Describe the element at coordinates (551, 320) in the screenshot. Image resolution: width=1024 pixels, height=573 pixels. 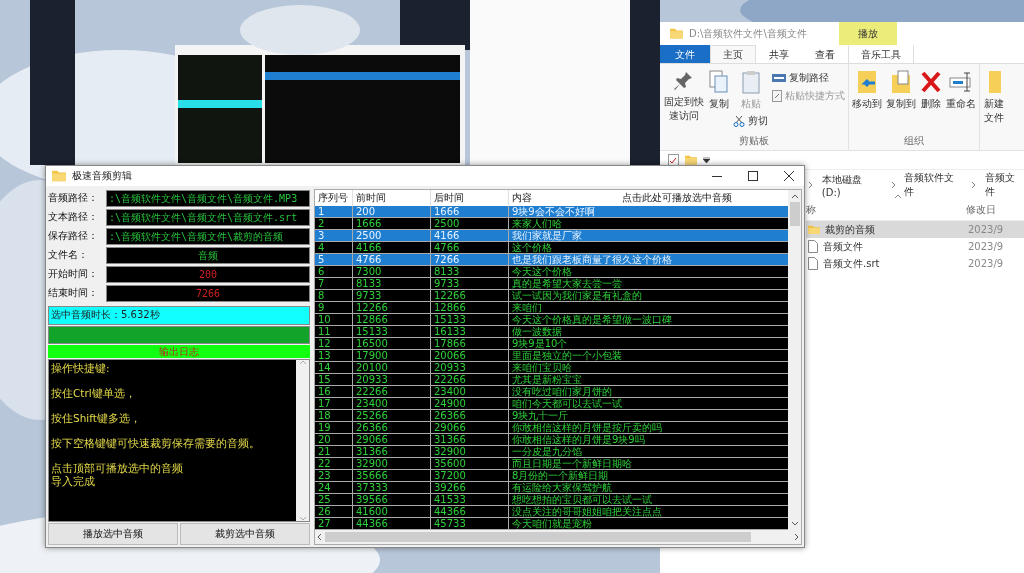
I see `table-row: 10 12866 15133 今天这个价格真的是希望做一波口碑` at that location.